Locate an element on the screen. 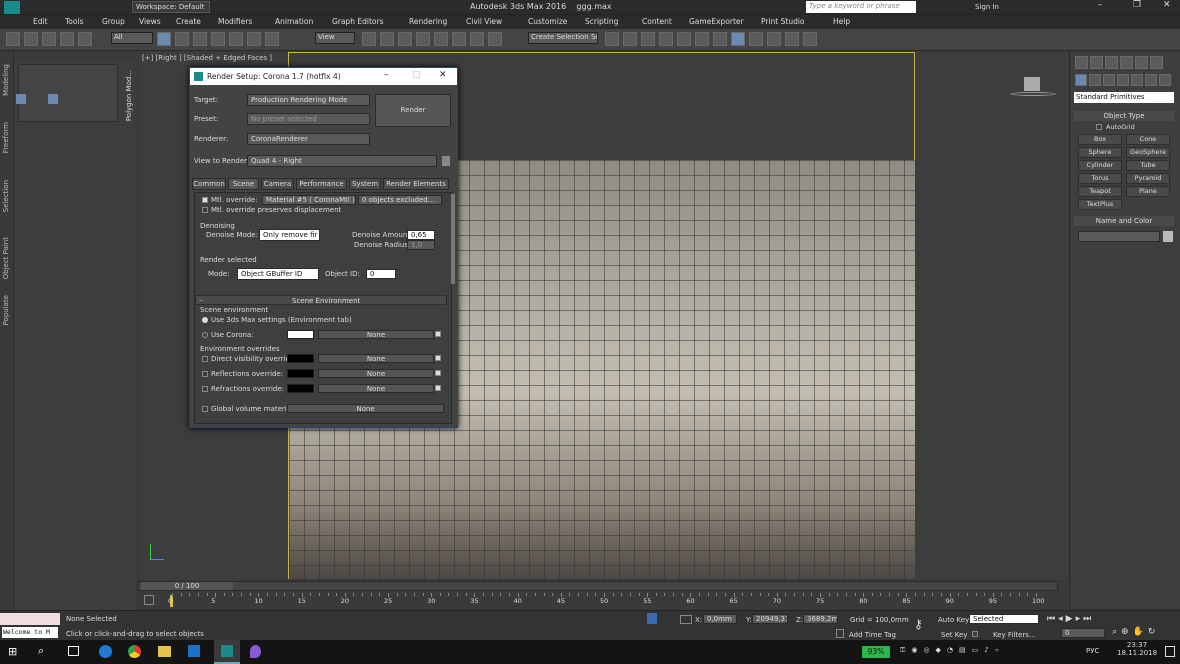 The height and width of the screenshot is (664, 1180). spinner-snap-icon is located at coordinates (477, 39).